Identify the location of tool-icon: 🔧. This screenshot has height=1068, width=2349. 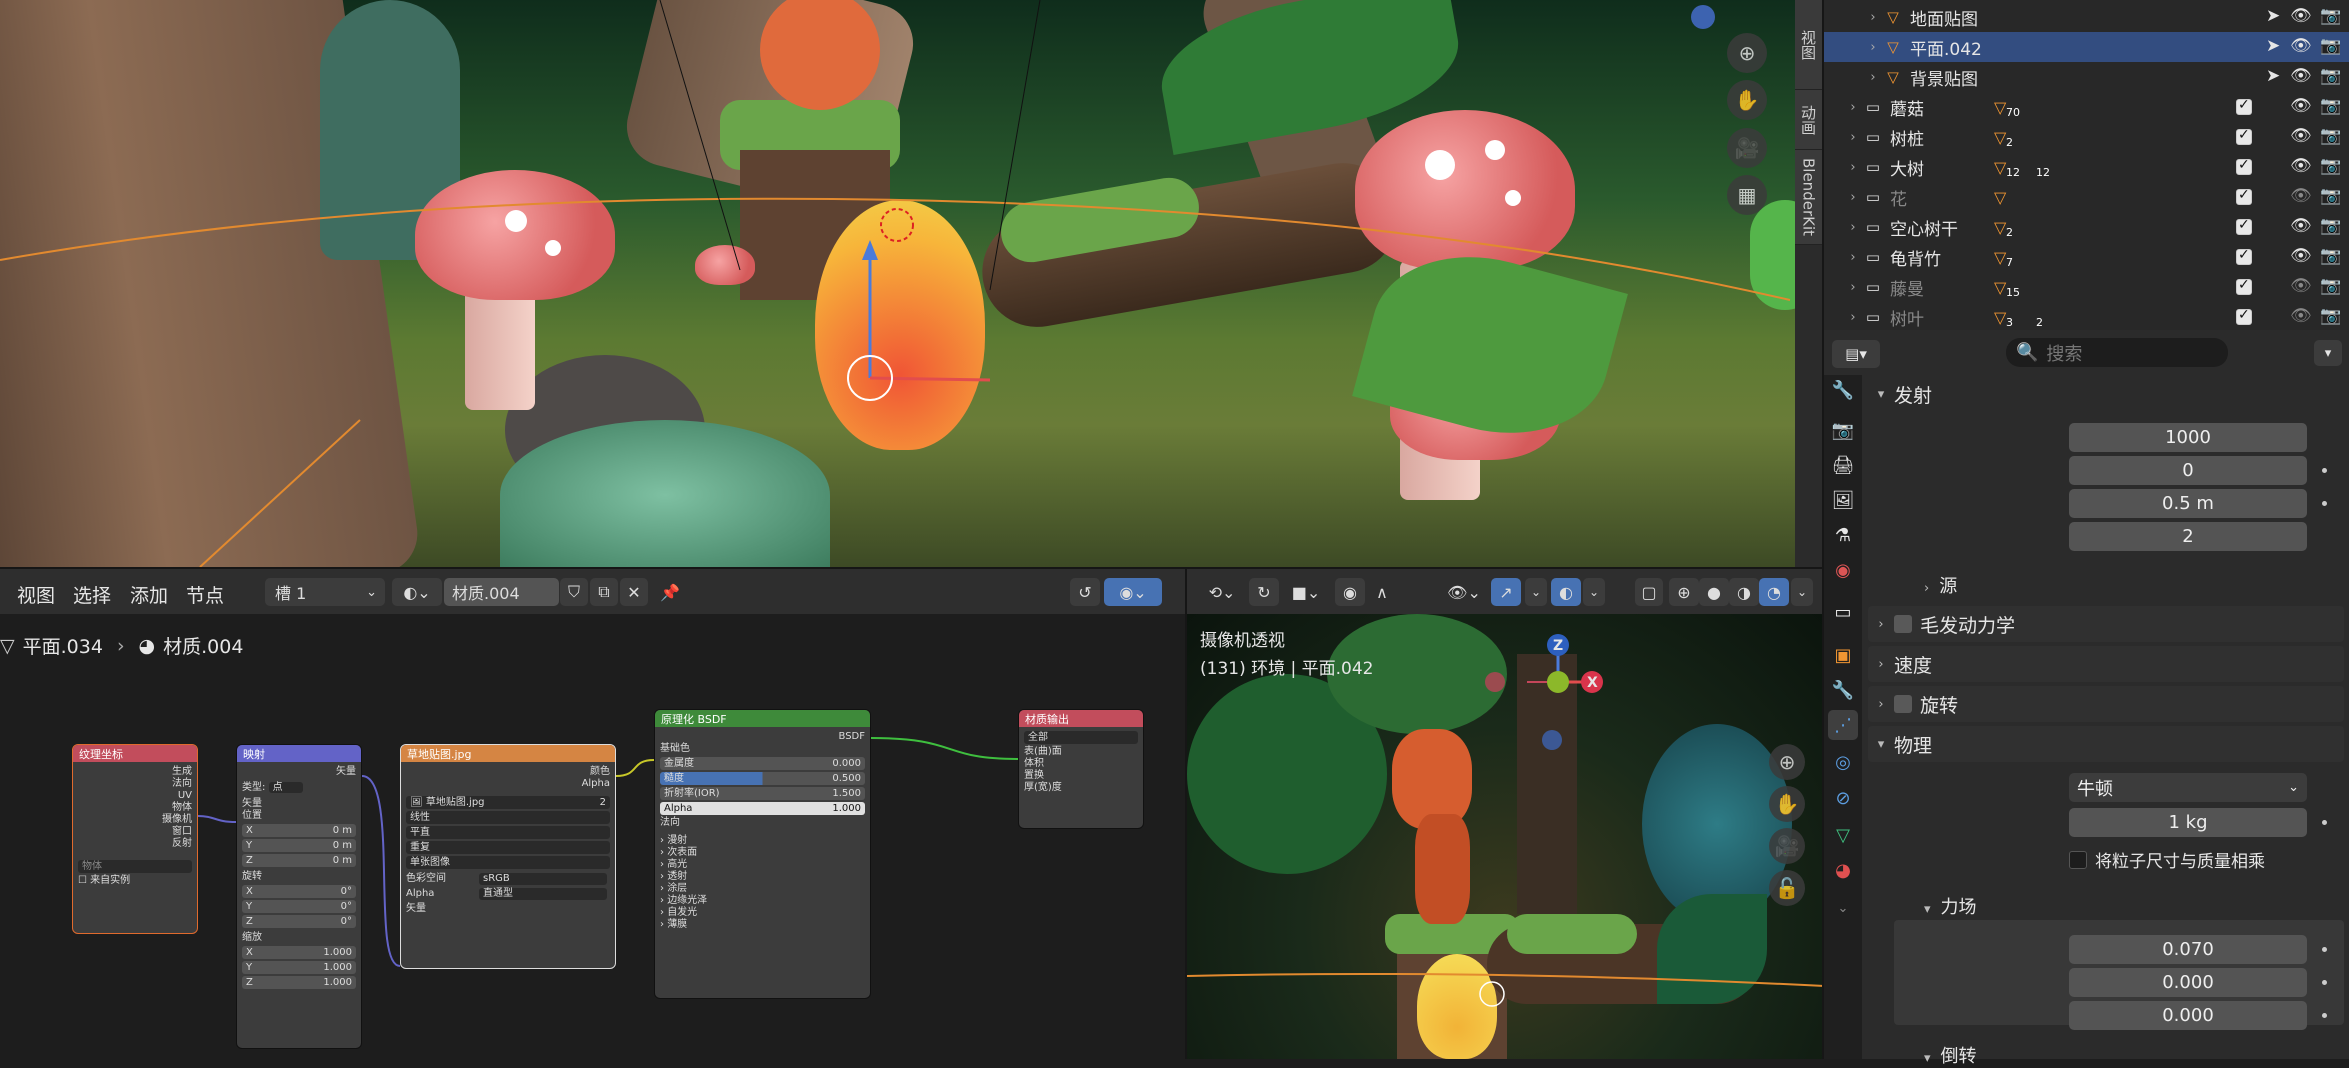
(1843, 390).